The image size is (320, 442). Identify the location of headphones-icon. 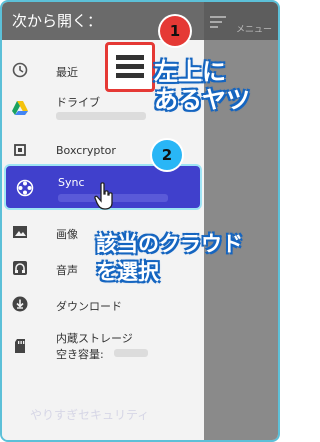
(20, 268).